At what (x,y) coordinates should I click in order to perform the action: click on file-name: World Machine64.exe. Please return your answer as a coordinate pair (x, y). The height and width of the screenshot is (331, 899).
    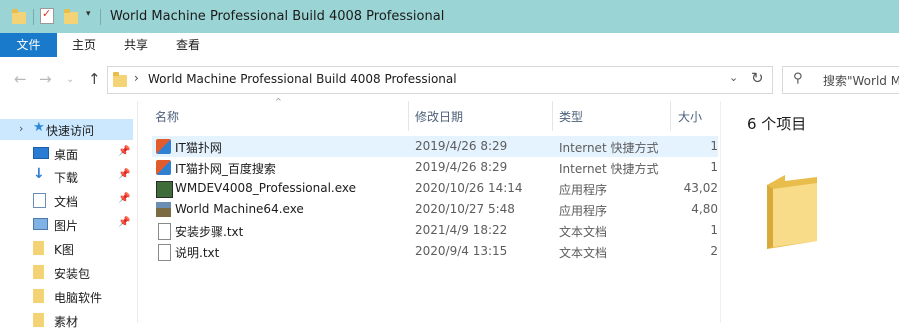
    Looking at the image, I should click on (239, 209).